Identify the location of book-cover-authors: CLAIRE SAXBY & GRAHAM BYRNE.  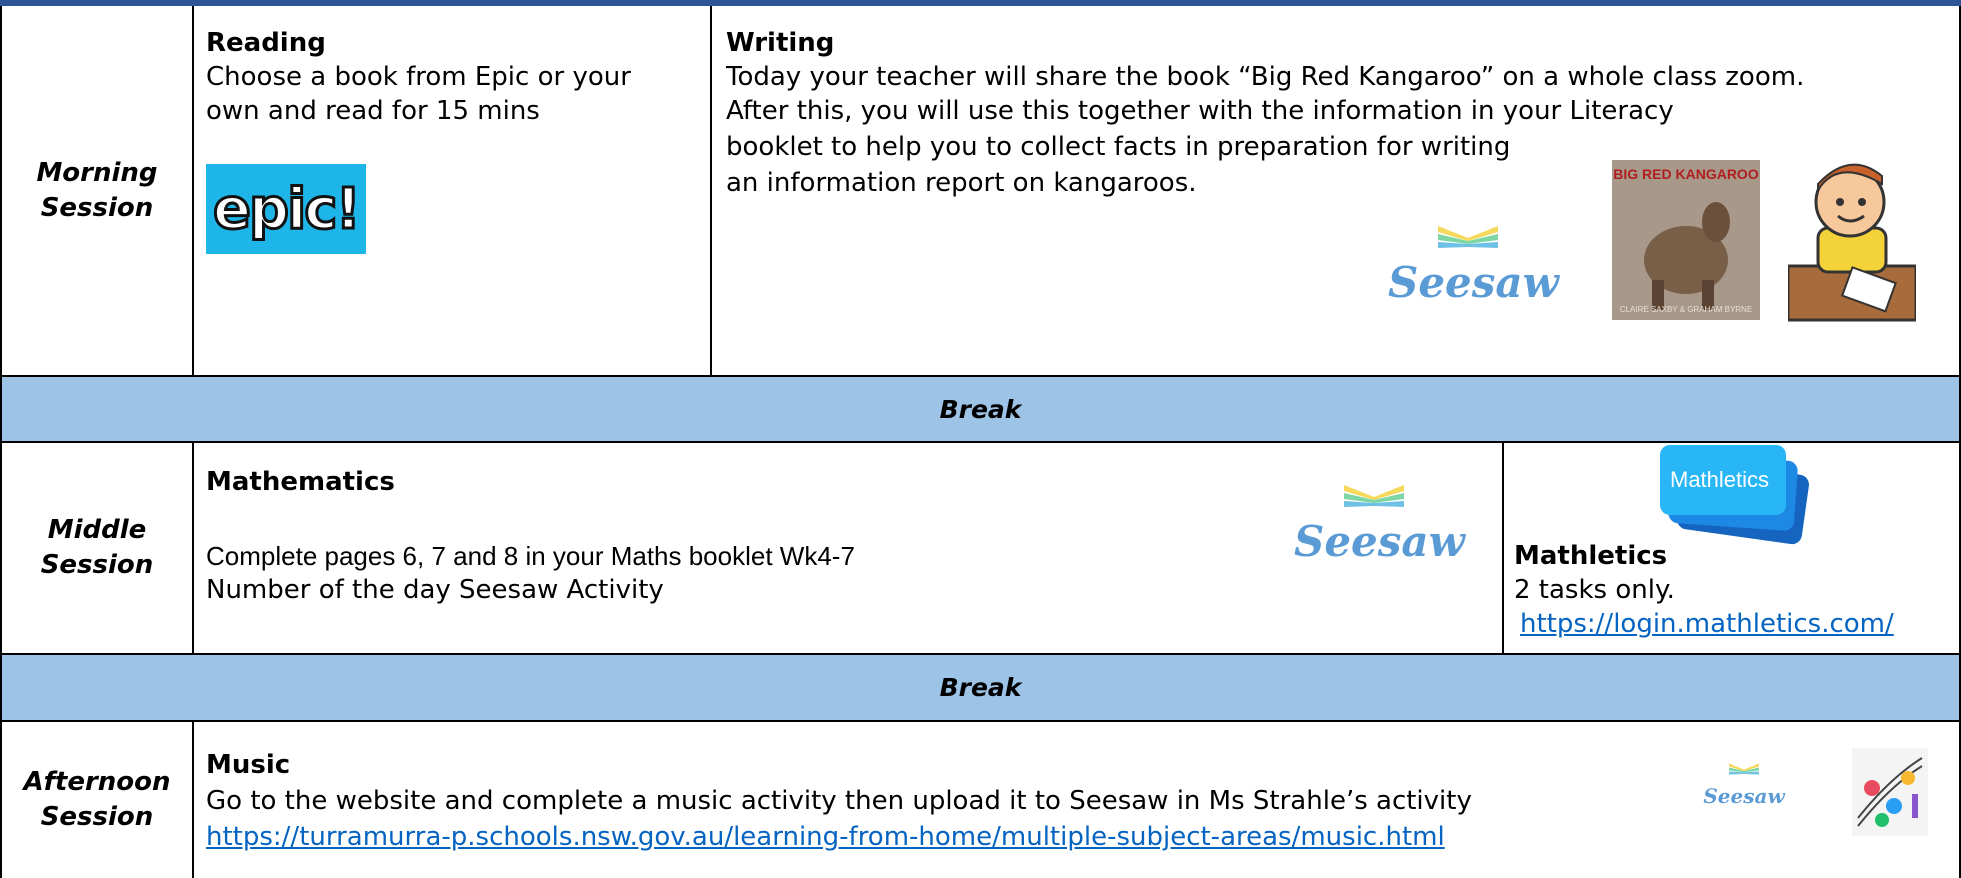
(1686, 309).